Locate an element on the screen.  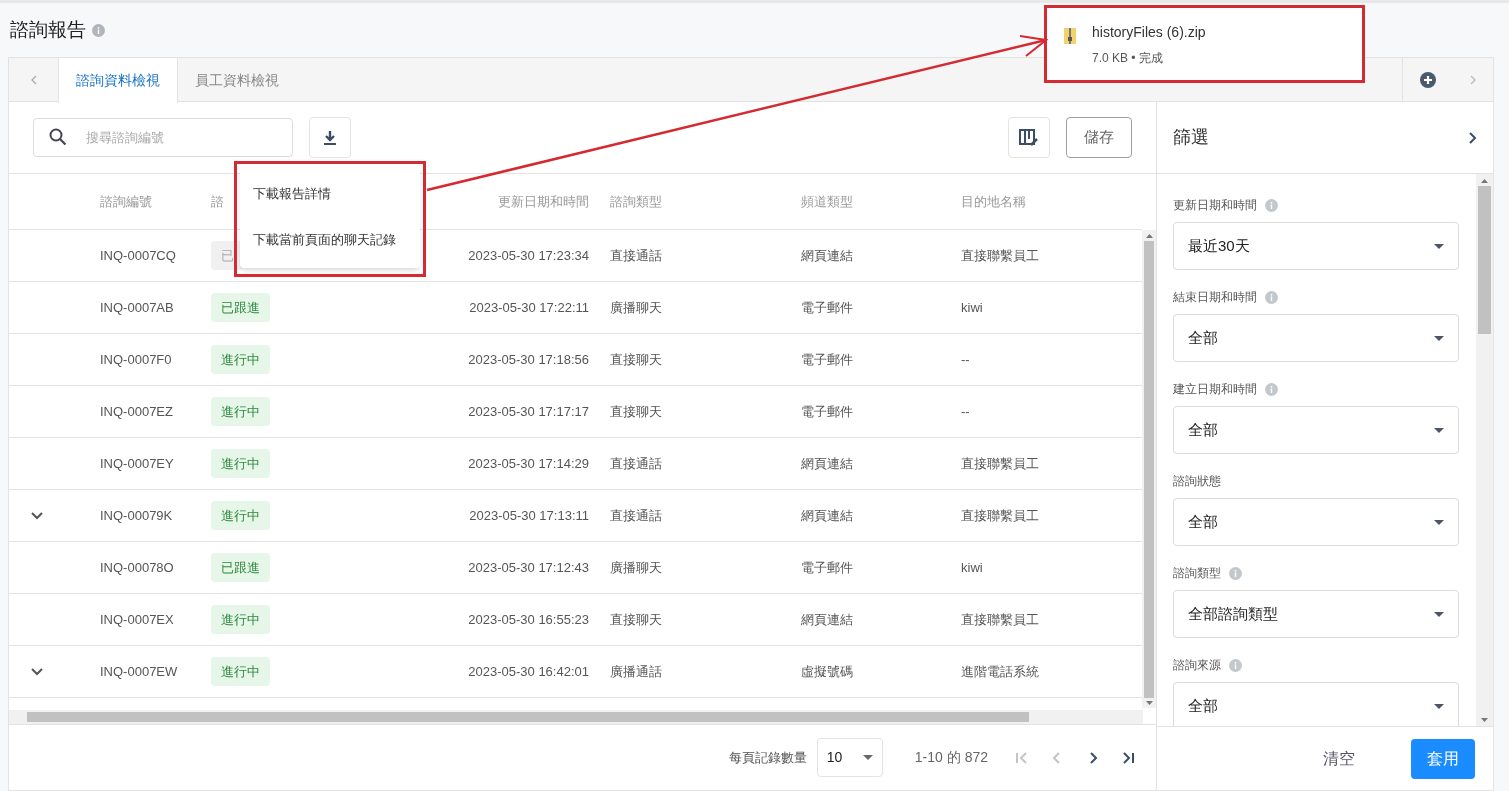
column-edit-icon is located at coordinates (1029, 137).